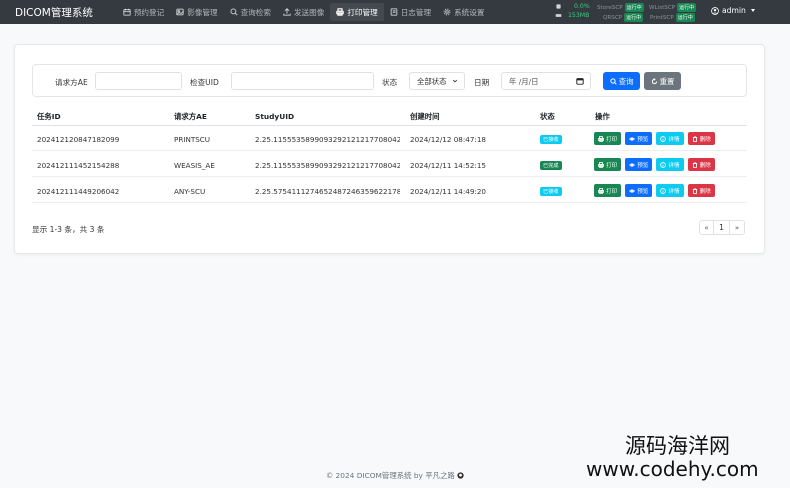  What do you see at coordinates (546, 81) in the screenshot?
I see `date-input: 年 /月/日` at bounding box center [546, 81].